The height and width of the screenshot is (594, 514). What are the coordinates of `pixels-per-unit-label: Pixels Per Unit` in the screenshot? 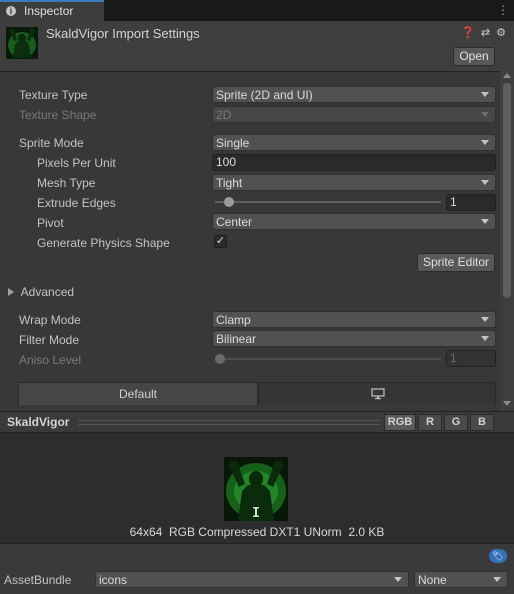 It's located at (76, 163).